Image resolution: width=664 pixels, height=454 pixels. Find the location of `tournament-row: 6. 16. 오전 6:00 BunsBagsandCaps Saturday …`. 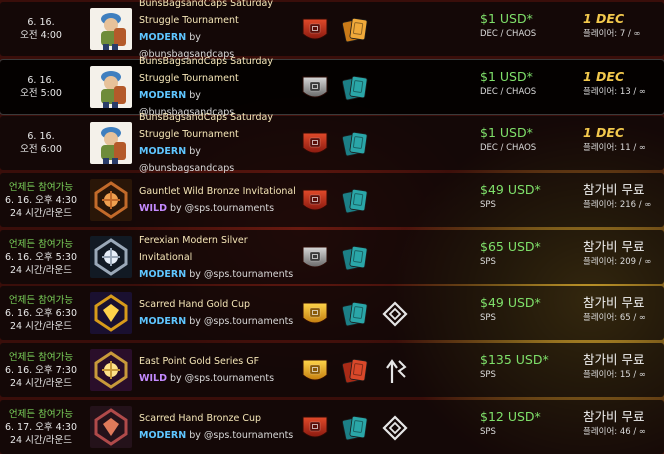

tournament-row: 6. 16. 오전 6:00 BunsBagsandCaps Saturday … is located at coordinates (332, 143).